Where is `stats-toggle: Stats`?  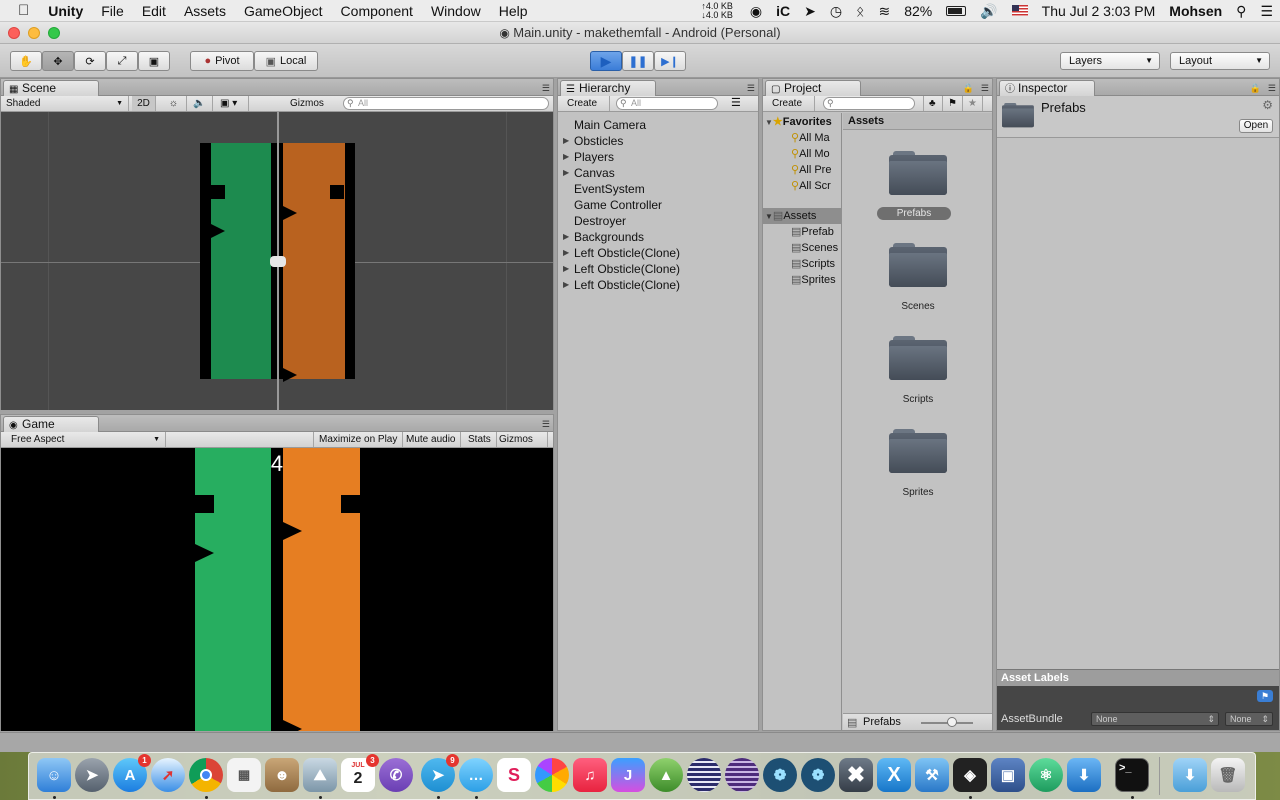 stats-toggle: Stats is located at coordinates (480, 439).